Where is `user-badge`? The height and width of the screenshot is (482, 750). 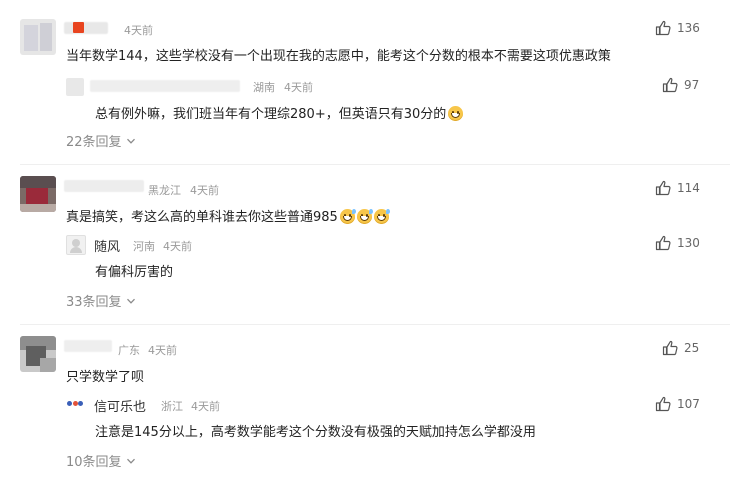
user-badge is located at coordinates (78, 27).